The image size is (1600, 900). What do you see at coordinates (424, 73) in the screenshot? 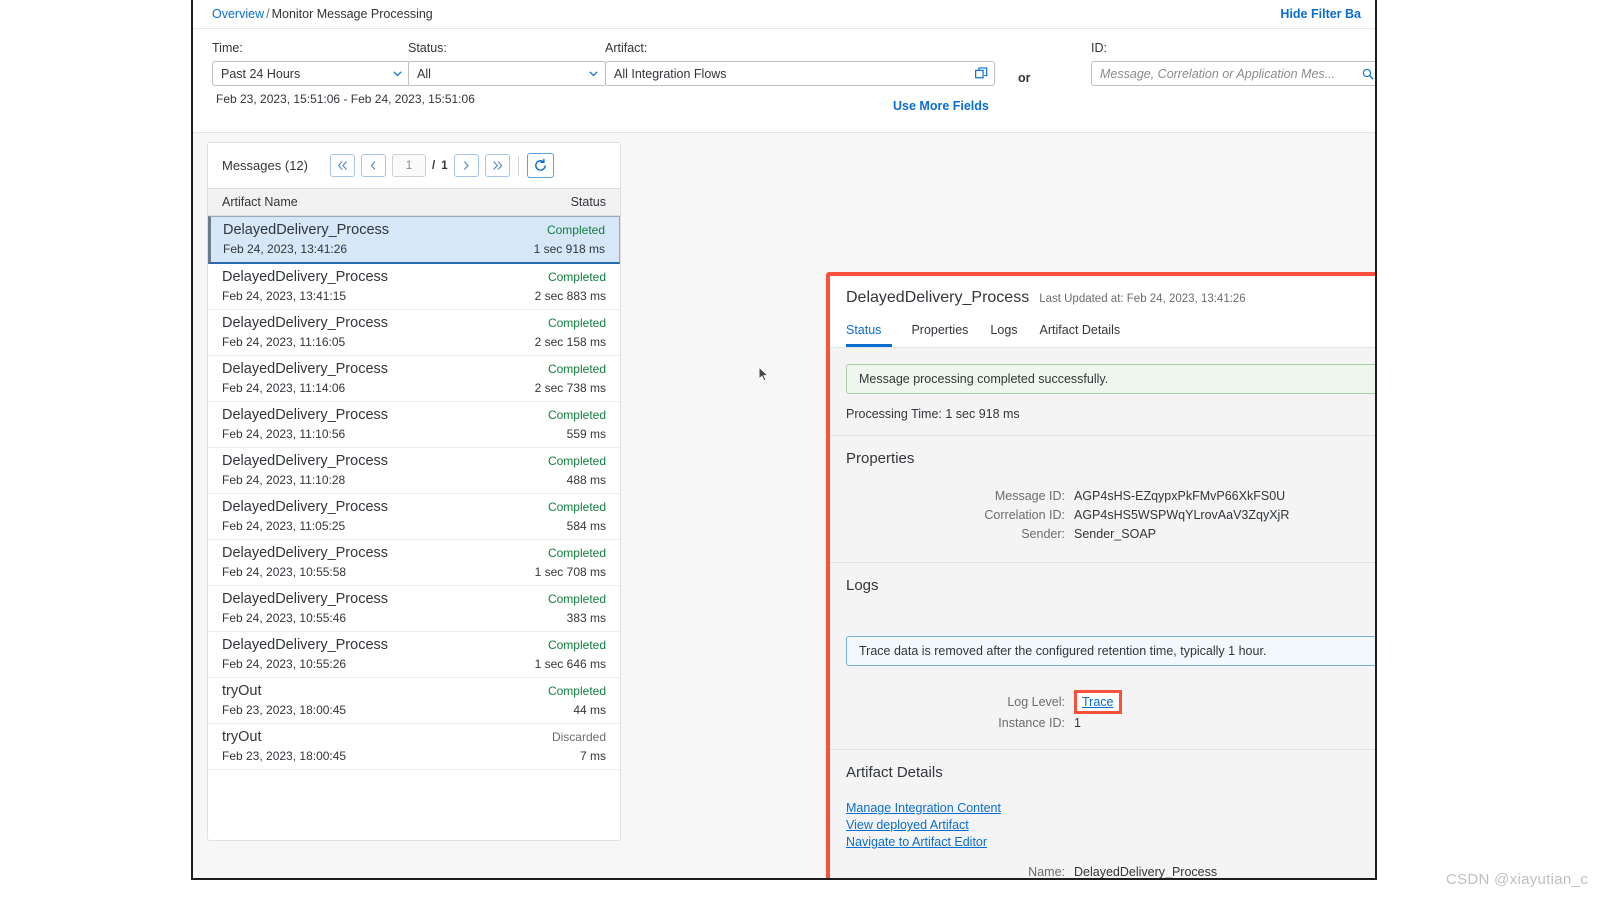
I see `filter-status-value: All` at bounding box center [424, 73].